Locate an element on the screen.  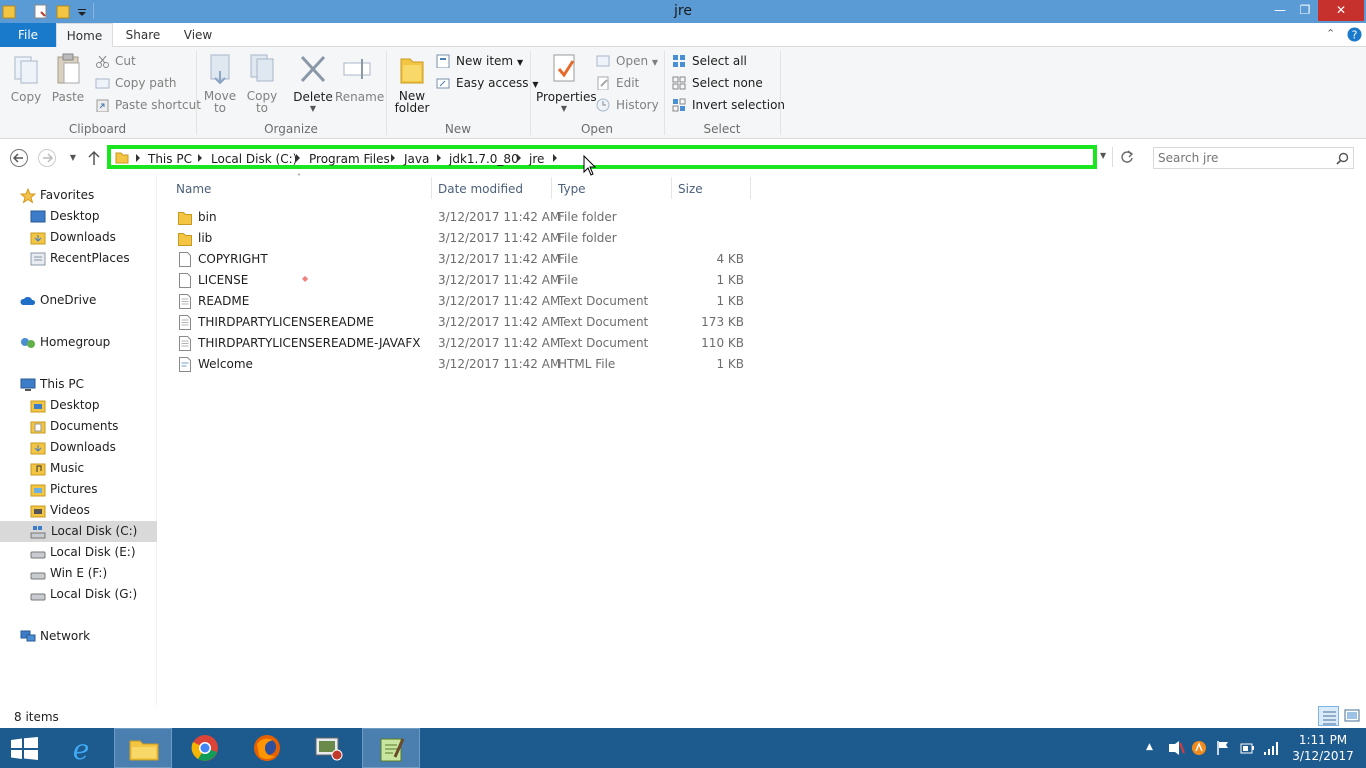
cut-button: Cut is located at coordinates (115, 61).